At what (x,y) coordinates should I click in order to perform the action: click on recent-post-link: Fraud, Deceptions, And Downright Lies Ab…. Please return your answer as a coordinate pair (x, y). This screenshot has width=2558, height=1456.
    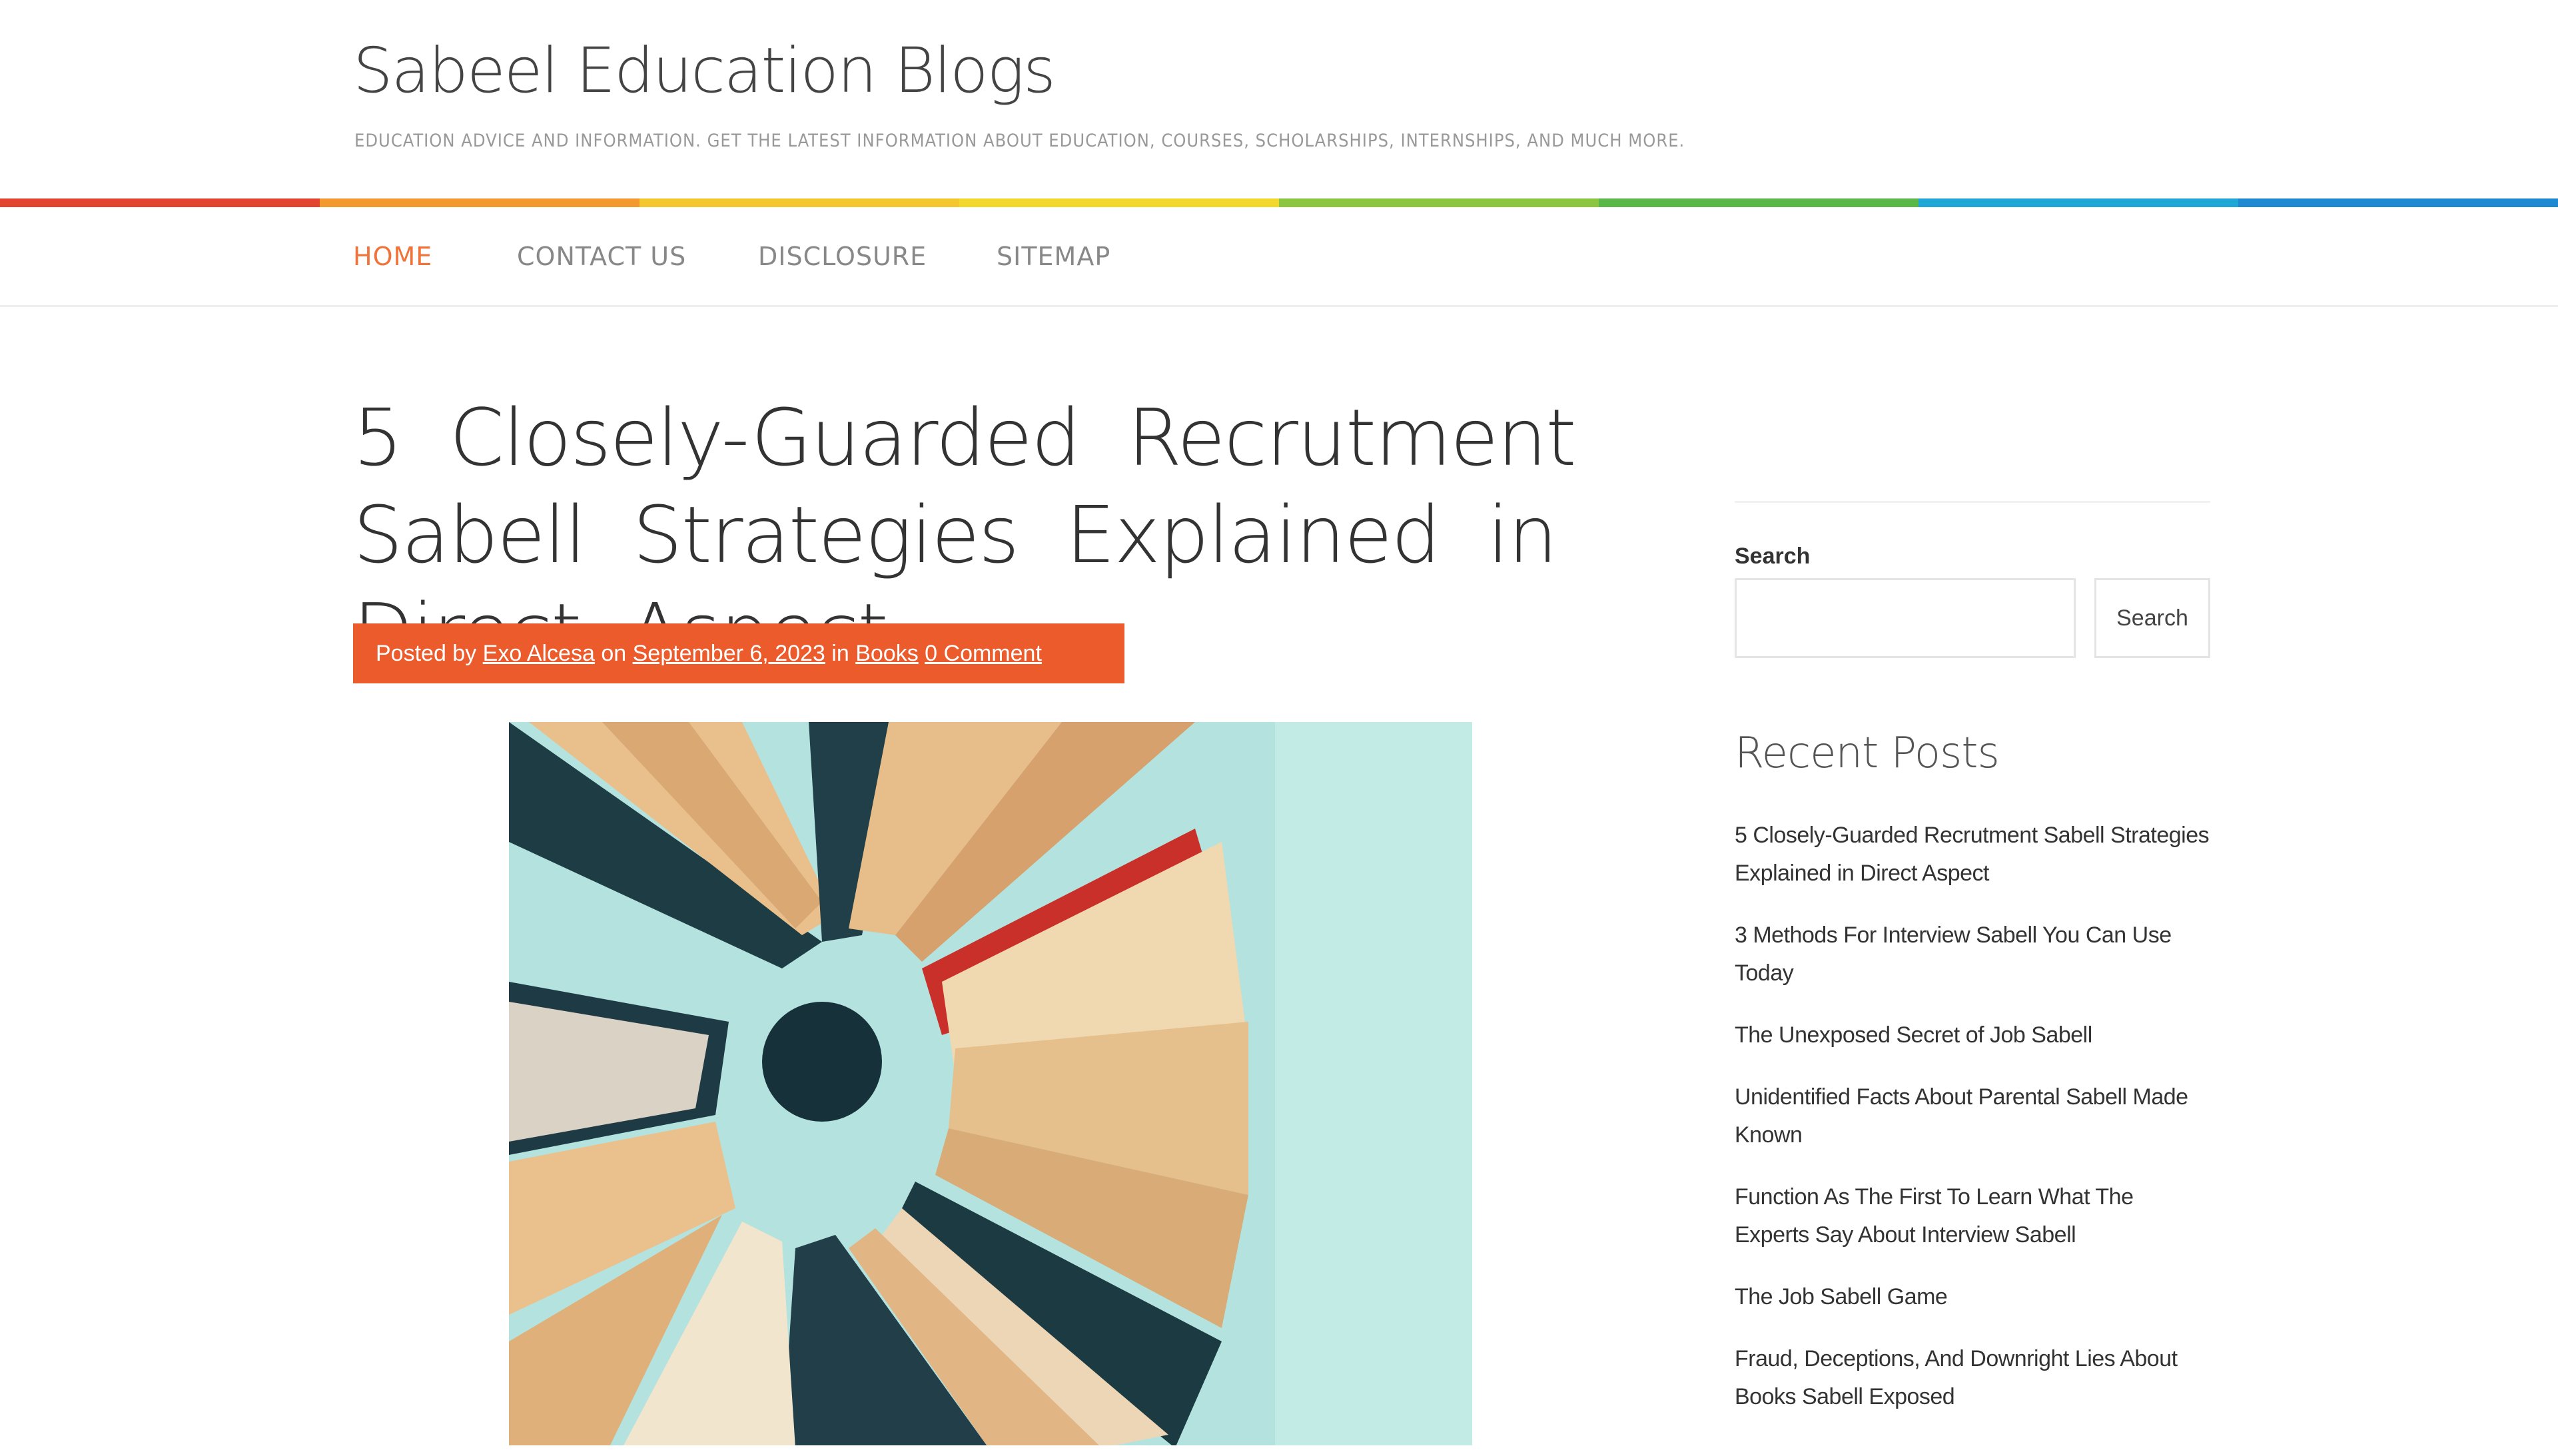
    Looking at the image, I should click on (1972, 1378).